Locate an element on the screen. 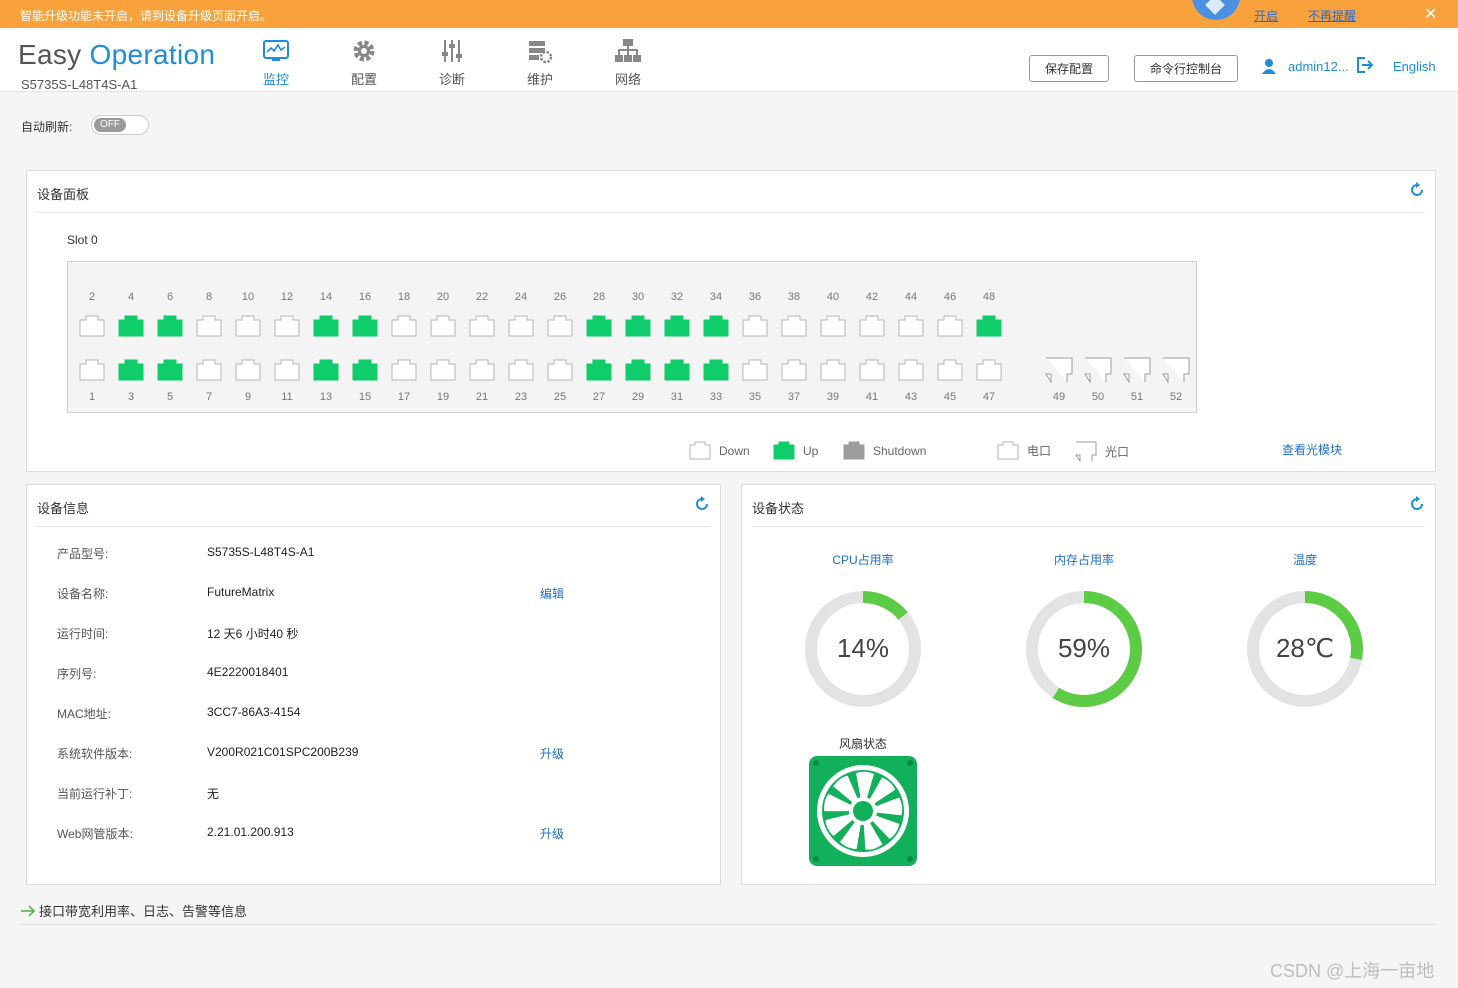 The image size is (1458, 988). port-28-up is located at coordinates (599, 326).